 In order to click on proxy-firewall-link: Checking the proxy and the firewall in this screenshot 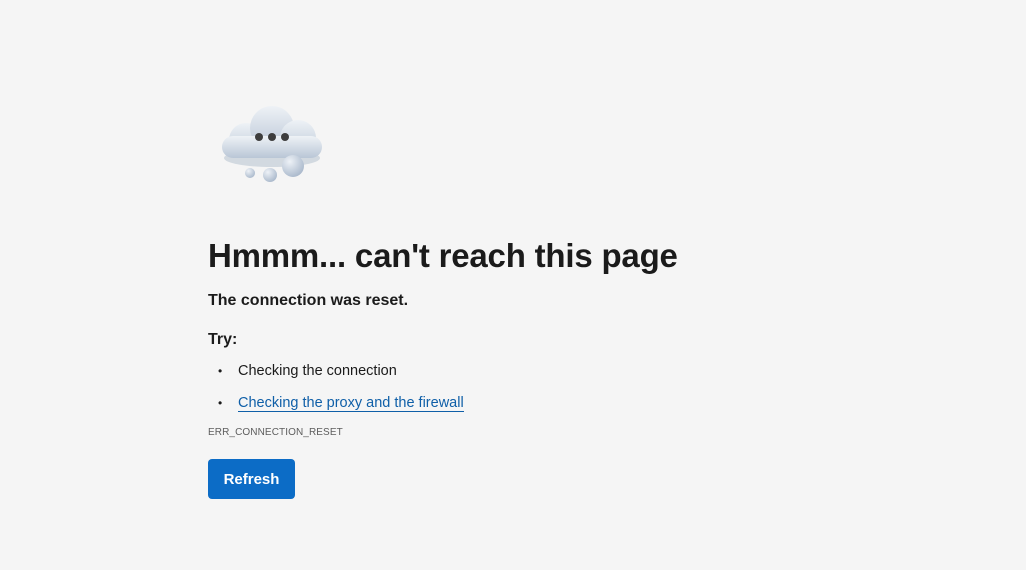, I will do `click(351, 403)`.